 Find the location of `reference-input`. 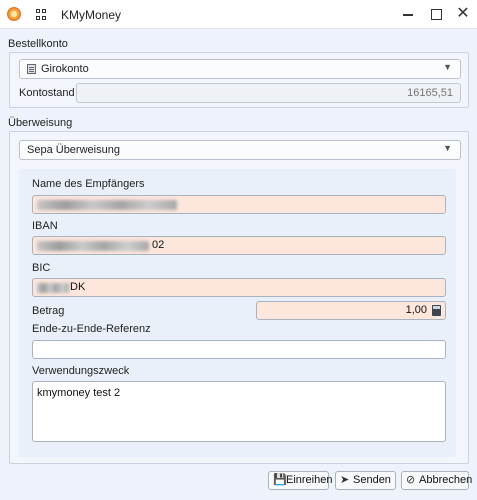

reference-input is located at coordinates (239, 349).